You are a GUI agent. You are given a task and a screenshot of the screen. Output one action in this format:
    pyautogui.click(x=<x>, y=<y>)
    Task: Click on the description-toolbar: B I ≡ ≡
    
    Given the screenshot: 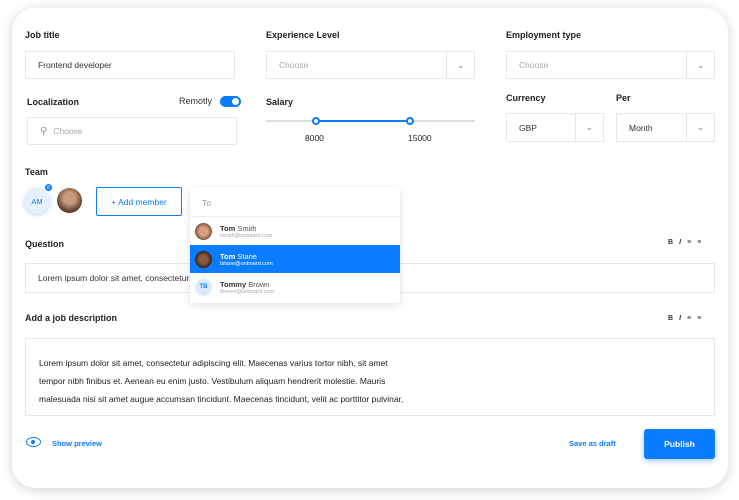 What is the action you would take?
    pyautogui.click(x=684, y=318)
    